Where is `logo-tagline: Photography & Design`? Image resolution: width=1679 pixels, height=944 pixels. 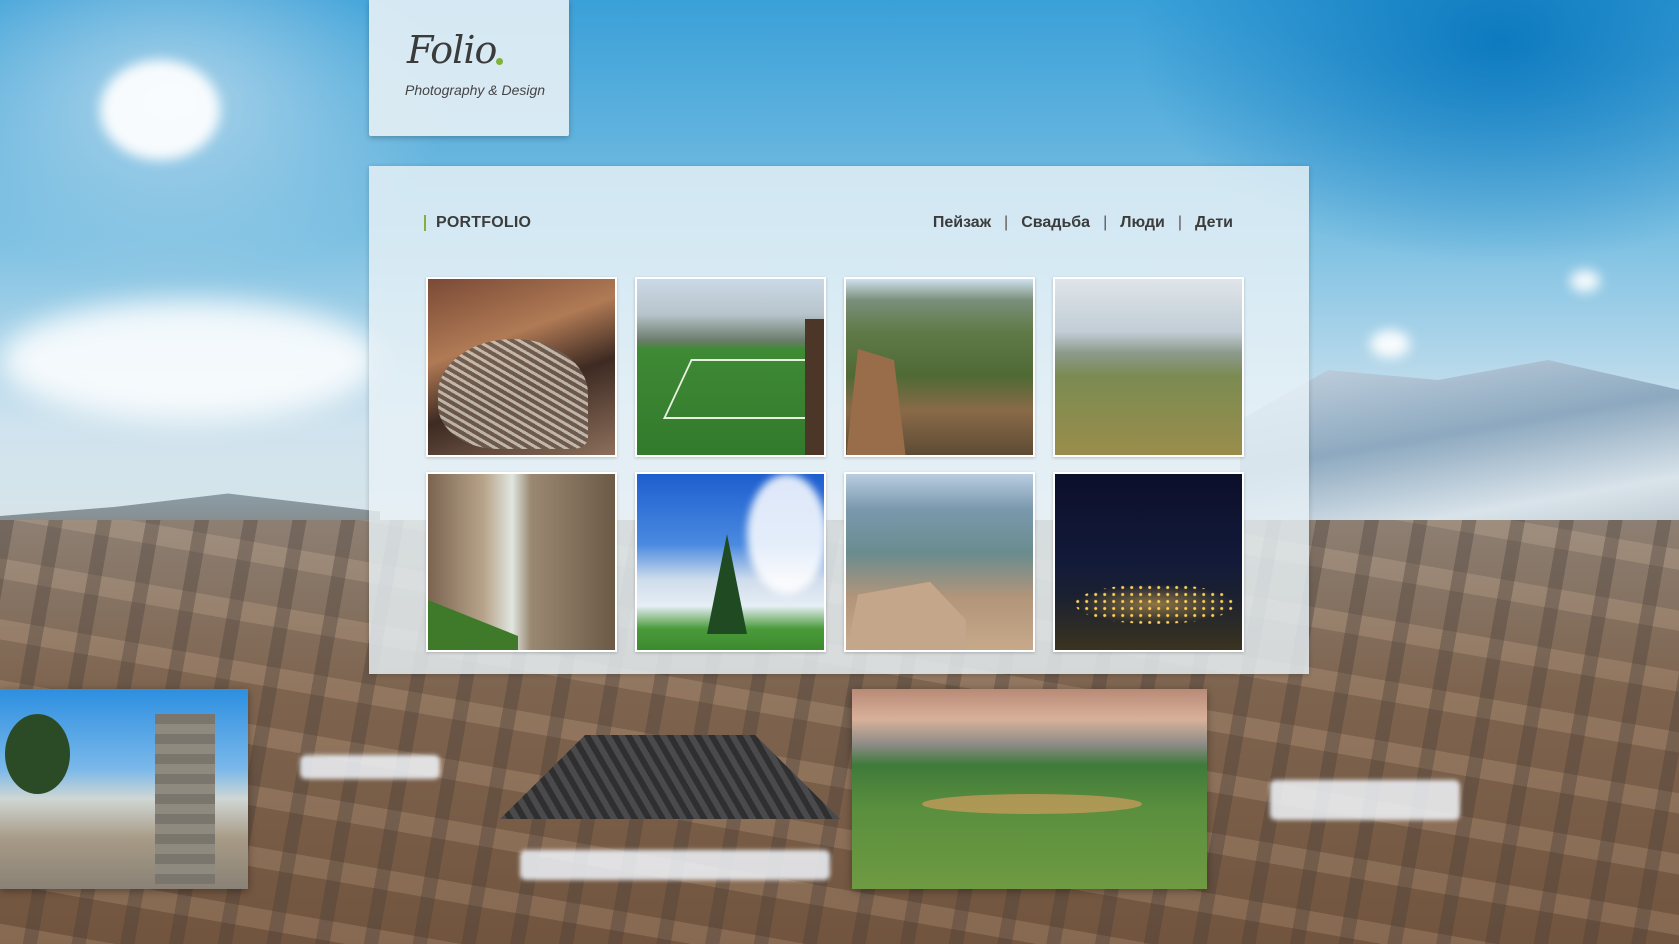 logo-tagline: Photography & Design is located at coordinates (475, 90).